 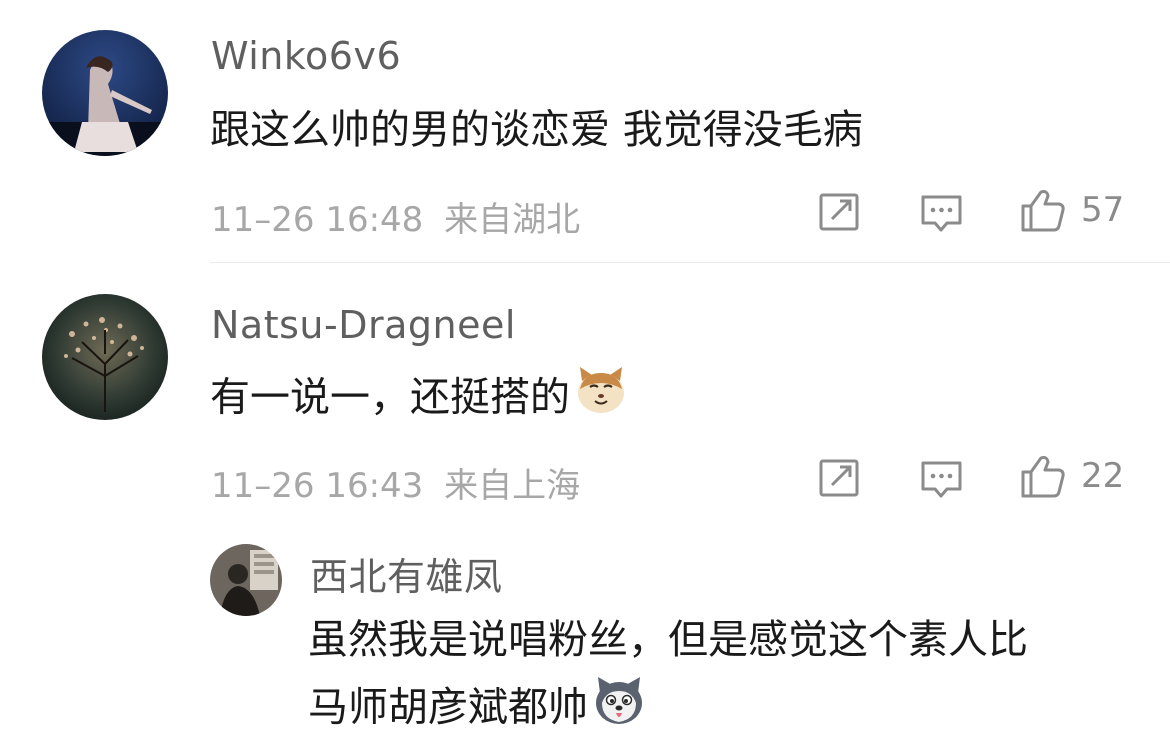 I want to click on like-button: 22, so click(x=1071, y=476).